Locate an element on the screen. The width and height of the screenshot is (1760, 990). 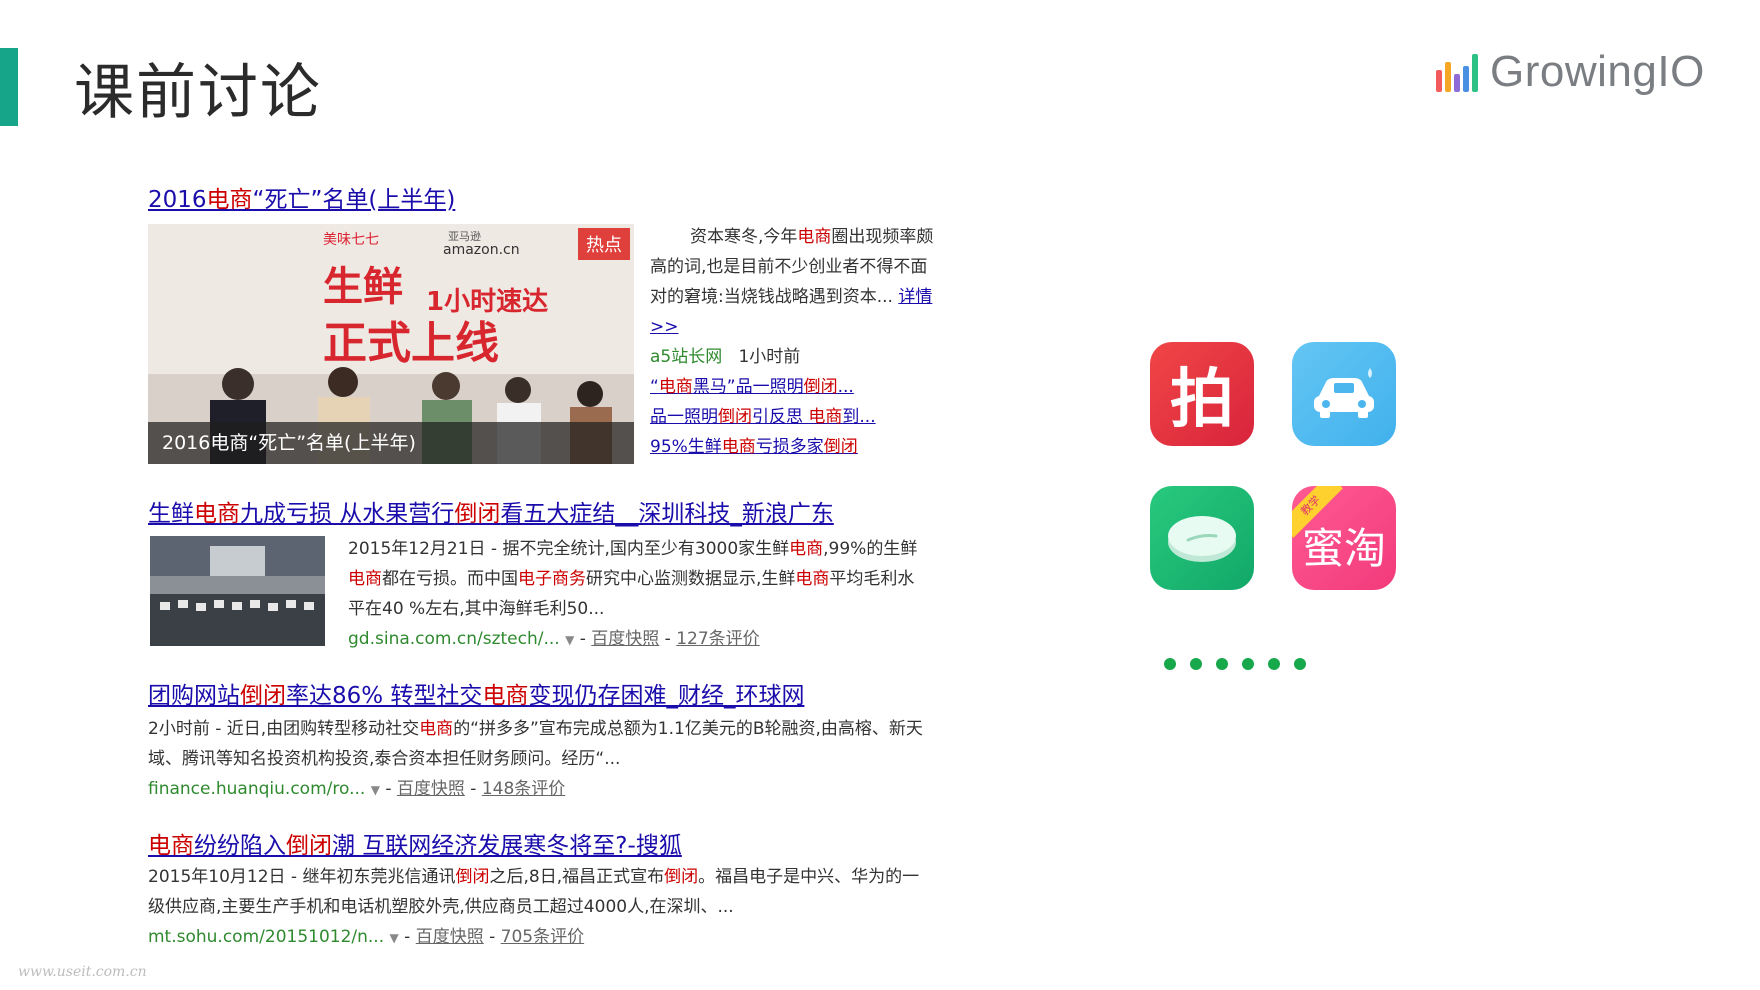
group-photo-illustration is located at coordinates (237, 591).